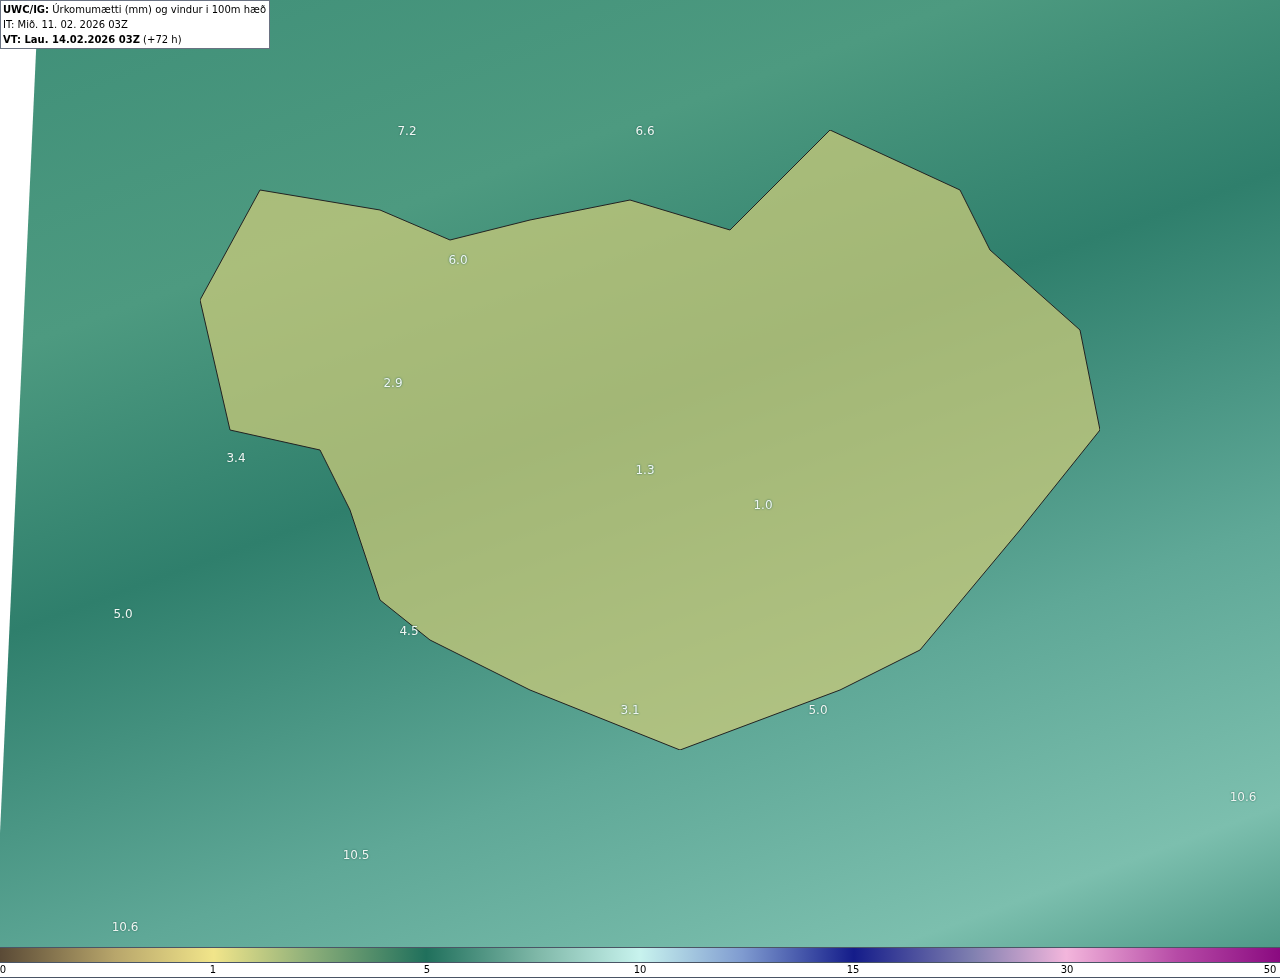  What do you see at coordinates (853, 970) in the screenshot?
I see `colorbar-tick-label: 15` at bounding box center [853, 970].